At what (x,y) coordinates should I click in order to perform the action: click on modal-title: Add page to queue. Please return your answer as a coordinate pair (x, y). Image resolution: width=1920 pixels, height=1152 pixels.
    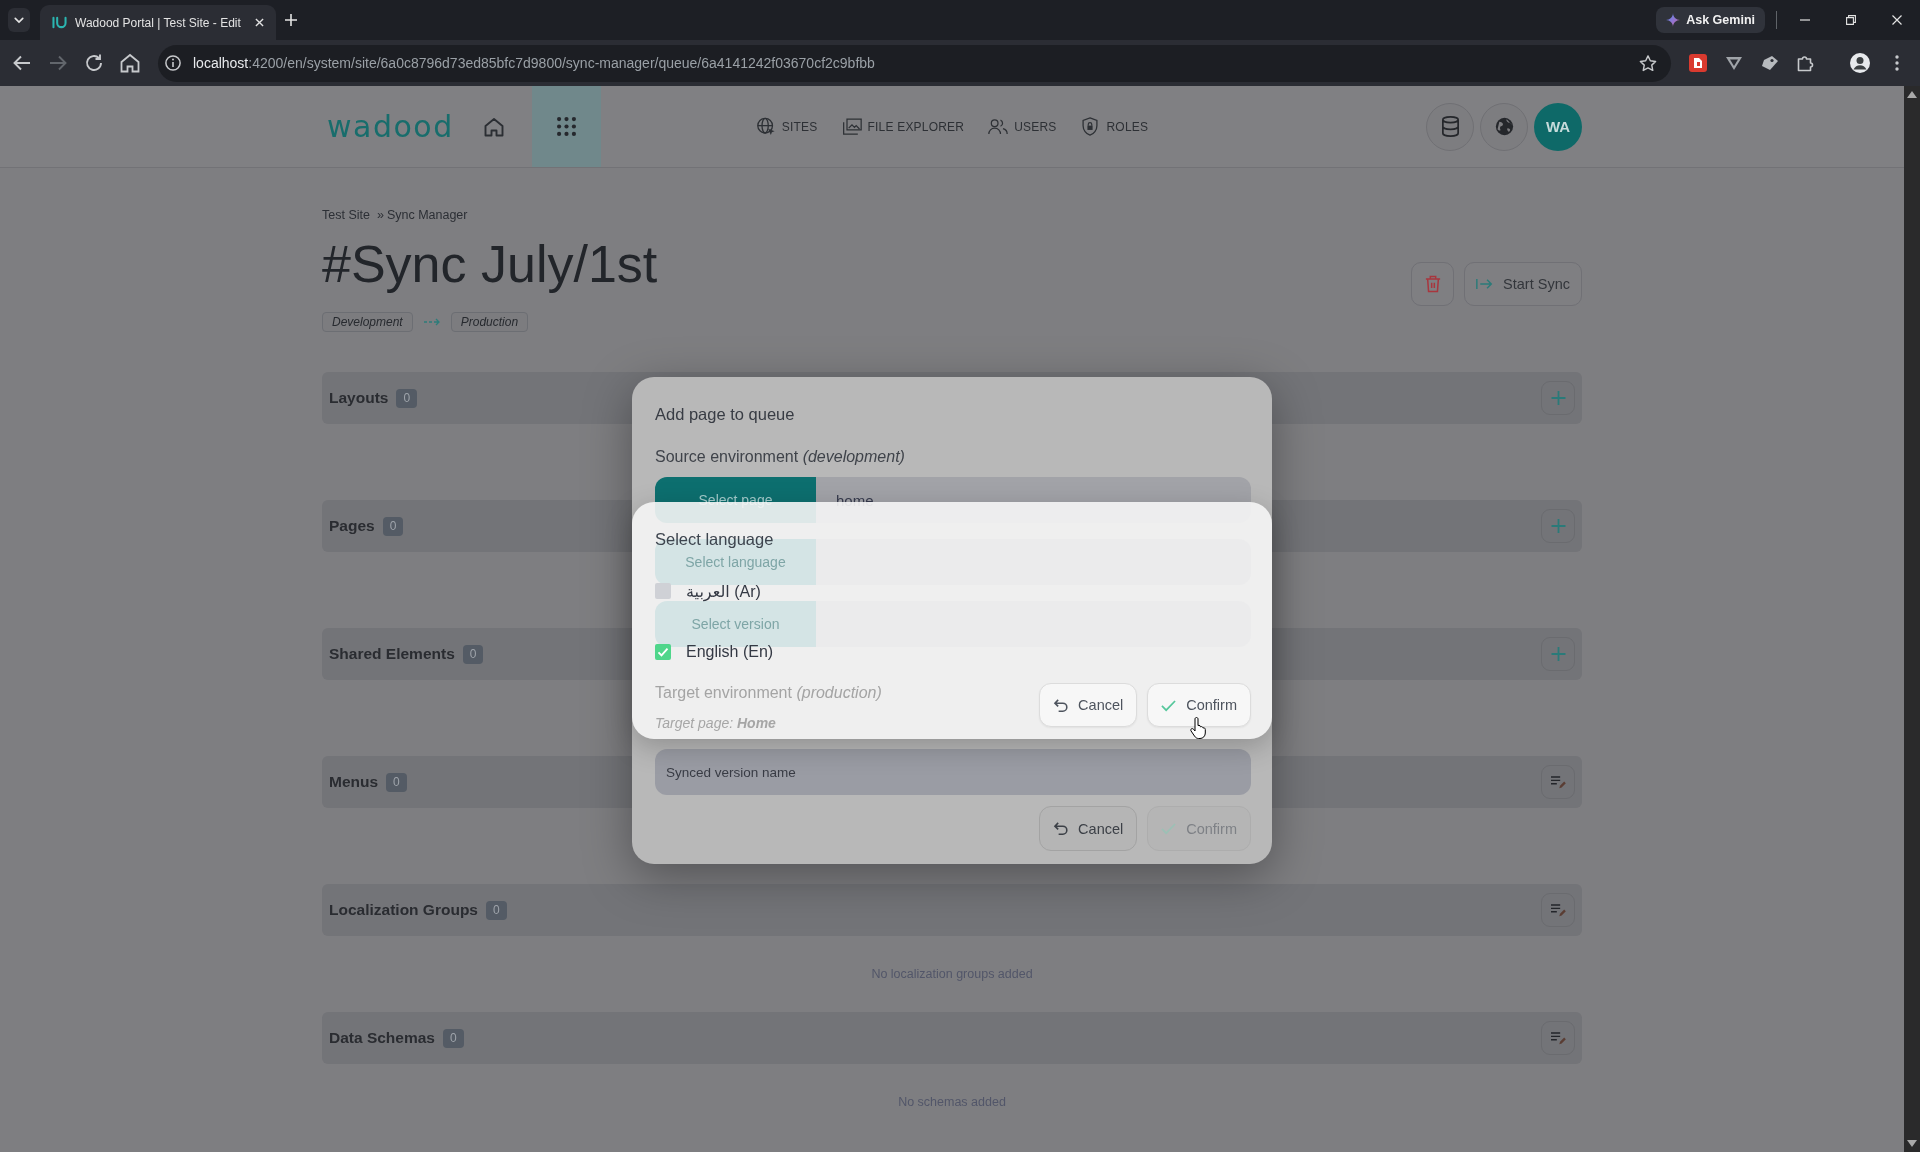
    Looking at the image, I should click on (725, 414).